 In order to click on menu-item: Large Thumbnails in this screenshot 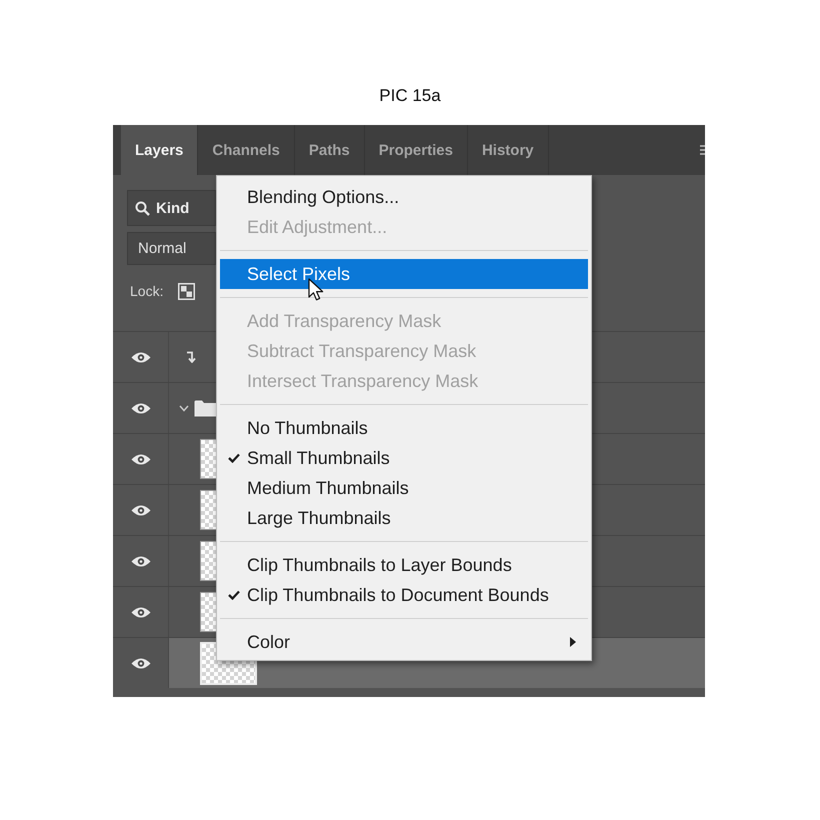, I will do `click(404, 518)`.